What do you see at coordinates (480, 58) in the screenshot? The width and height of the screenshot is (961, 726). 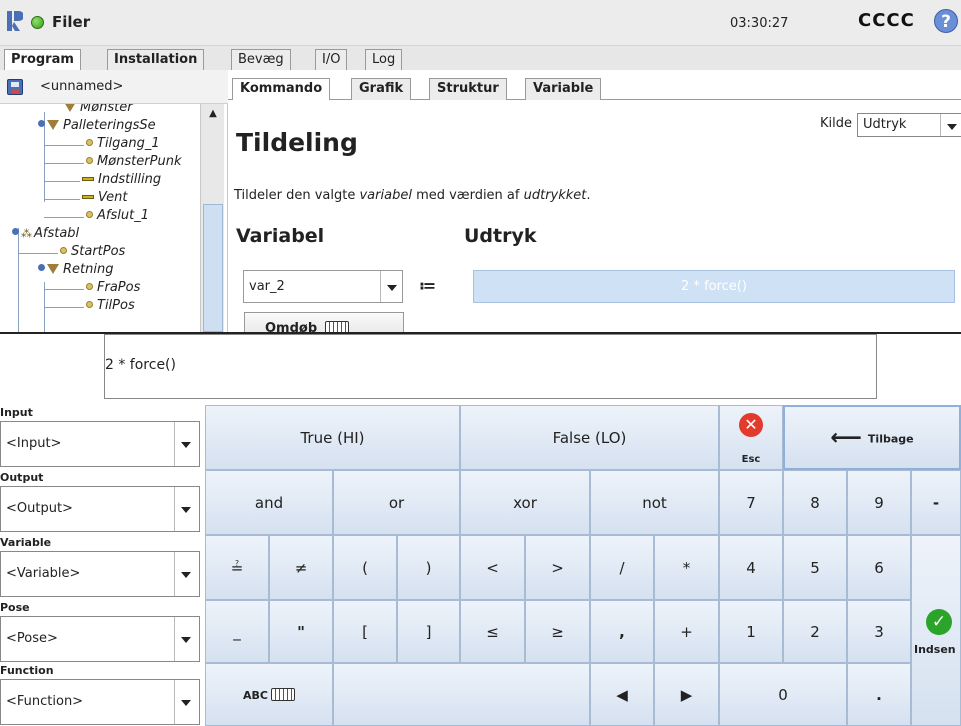 I see `main-tabs: Program Installation Bevæg I/O Log` at bounding box center [480, 58].